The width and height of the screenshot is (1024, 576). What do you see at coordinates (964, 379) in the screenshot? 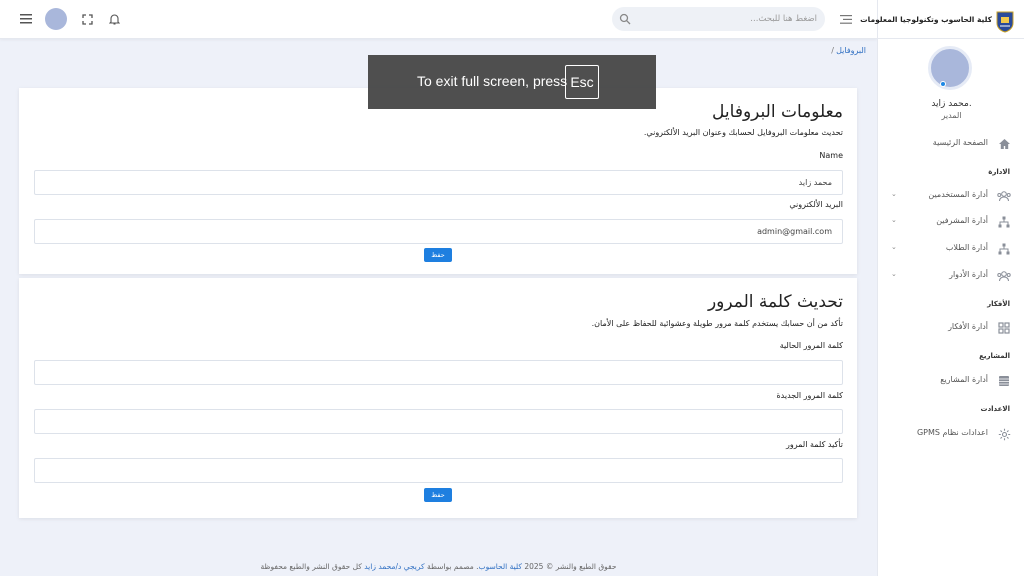
I see `sidebar-item-label: أدارة المشاريع` at bounding box center [964, 379].